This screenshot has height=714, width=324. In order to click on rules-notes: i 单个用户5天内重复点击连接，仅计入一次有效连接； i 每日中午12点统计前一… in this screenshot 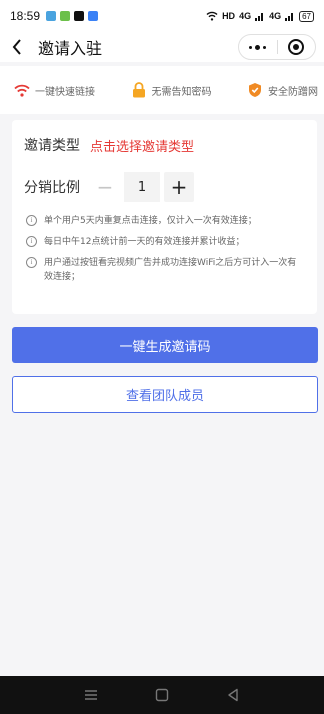, I will do `click(164, 249)`.